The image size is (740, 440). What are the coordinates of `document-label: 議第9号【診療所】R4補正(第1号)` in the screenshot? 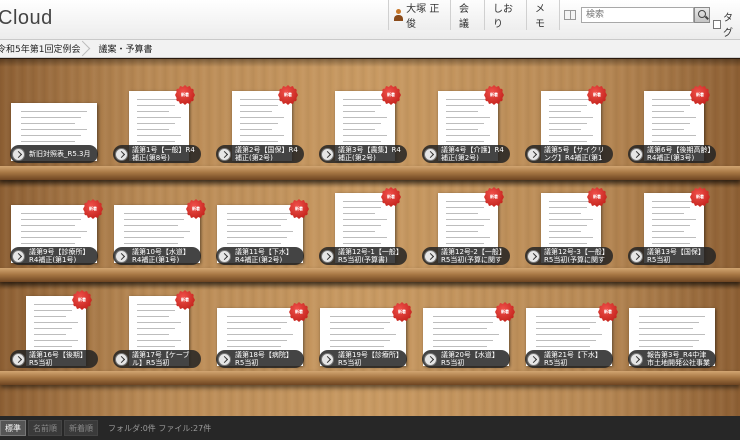 It's located at (54, 256).